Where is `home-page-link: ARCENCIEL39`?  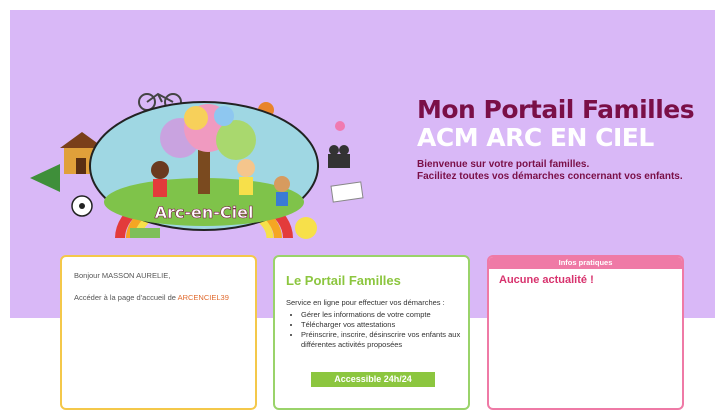 home-page-link: ARCENCIEL39 is located at coordinates (203, 297).